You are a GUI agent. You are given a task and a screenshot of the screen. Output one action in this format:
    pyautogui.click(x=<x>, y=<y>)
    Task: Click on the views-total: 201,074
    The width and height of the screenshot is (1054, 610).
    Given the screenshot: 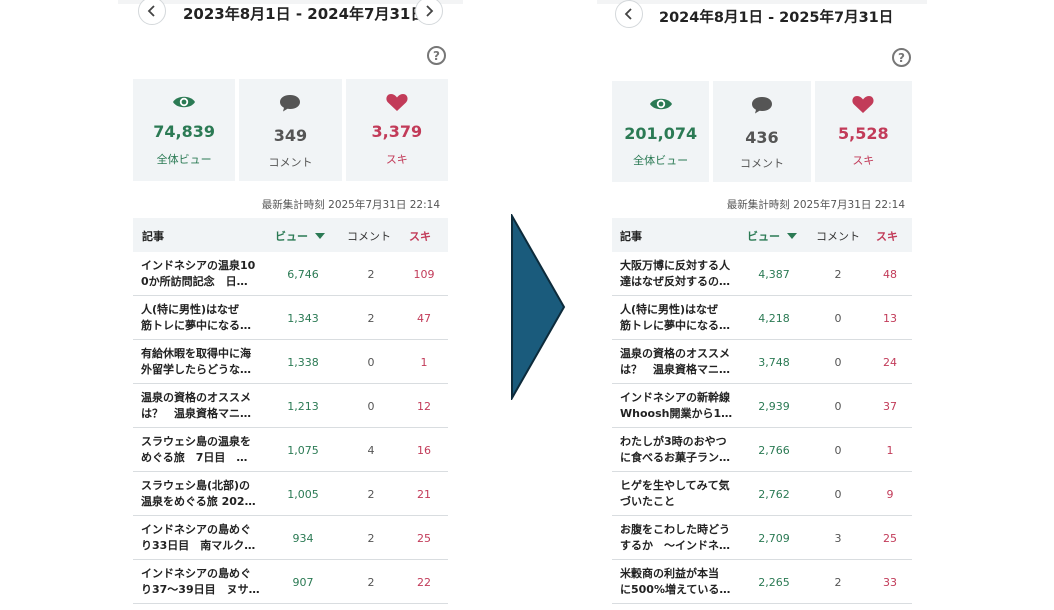 What is the action you would take?
    pyautogui.click(x=661, y=133)
    